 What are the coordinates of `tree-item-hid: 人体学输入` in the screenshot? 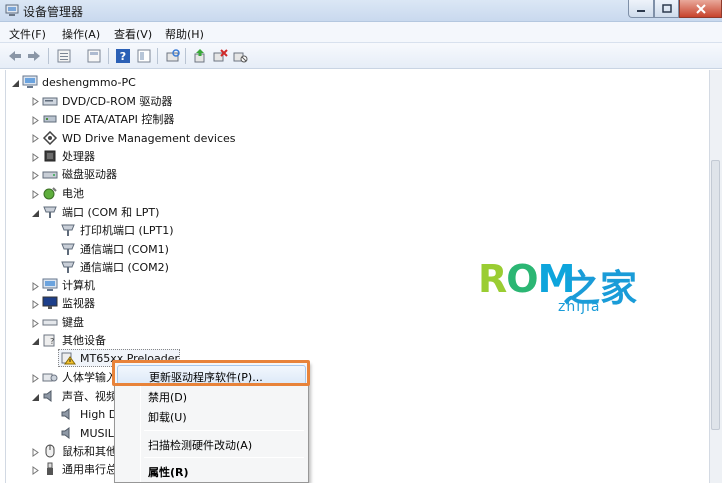 It's located at (79, 377).